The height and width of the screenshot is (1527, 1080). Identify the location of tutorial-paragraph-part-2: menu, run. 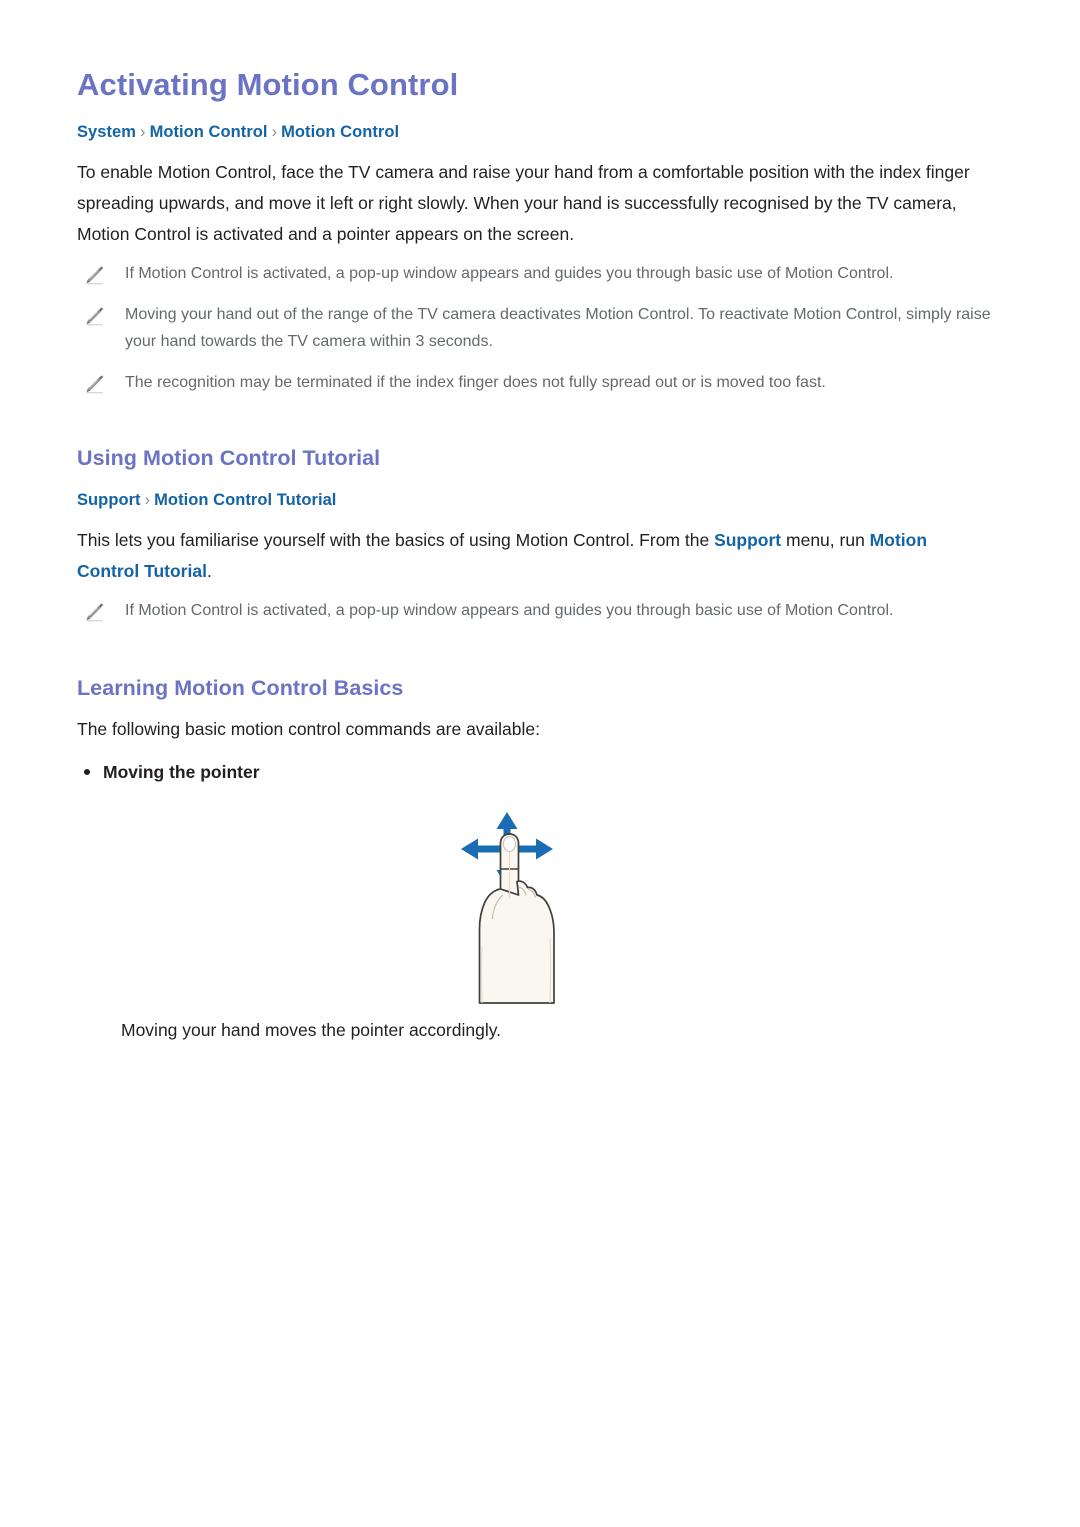
(825, 540).